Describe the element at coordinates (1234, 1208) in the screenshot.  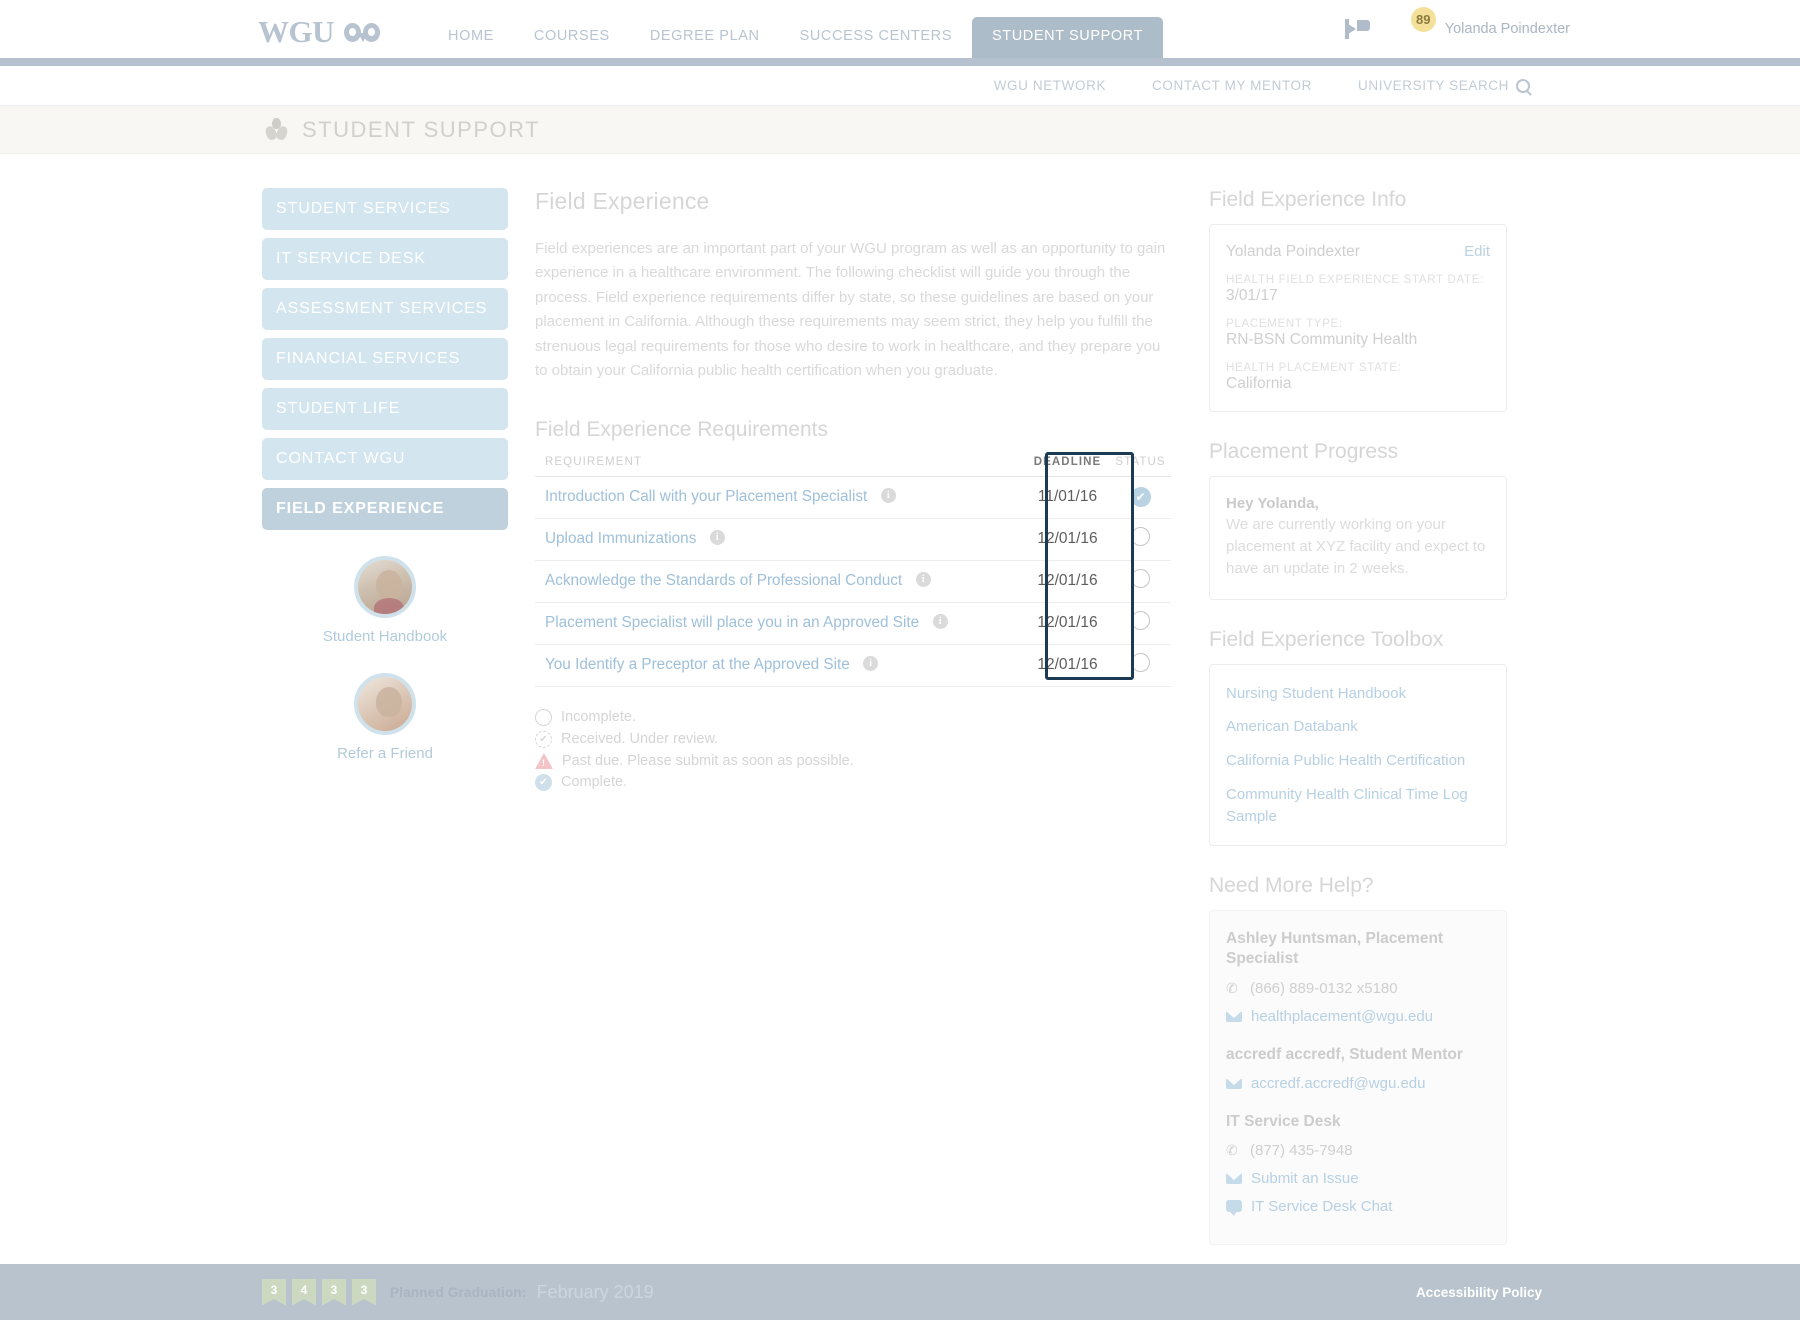
I see `chat-icon` at that location.